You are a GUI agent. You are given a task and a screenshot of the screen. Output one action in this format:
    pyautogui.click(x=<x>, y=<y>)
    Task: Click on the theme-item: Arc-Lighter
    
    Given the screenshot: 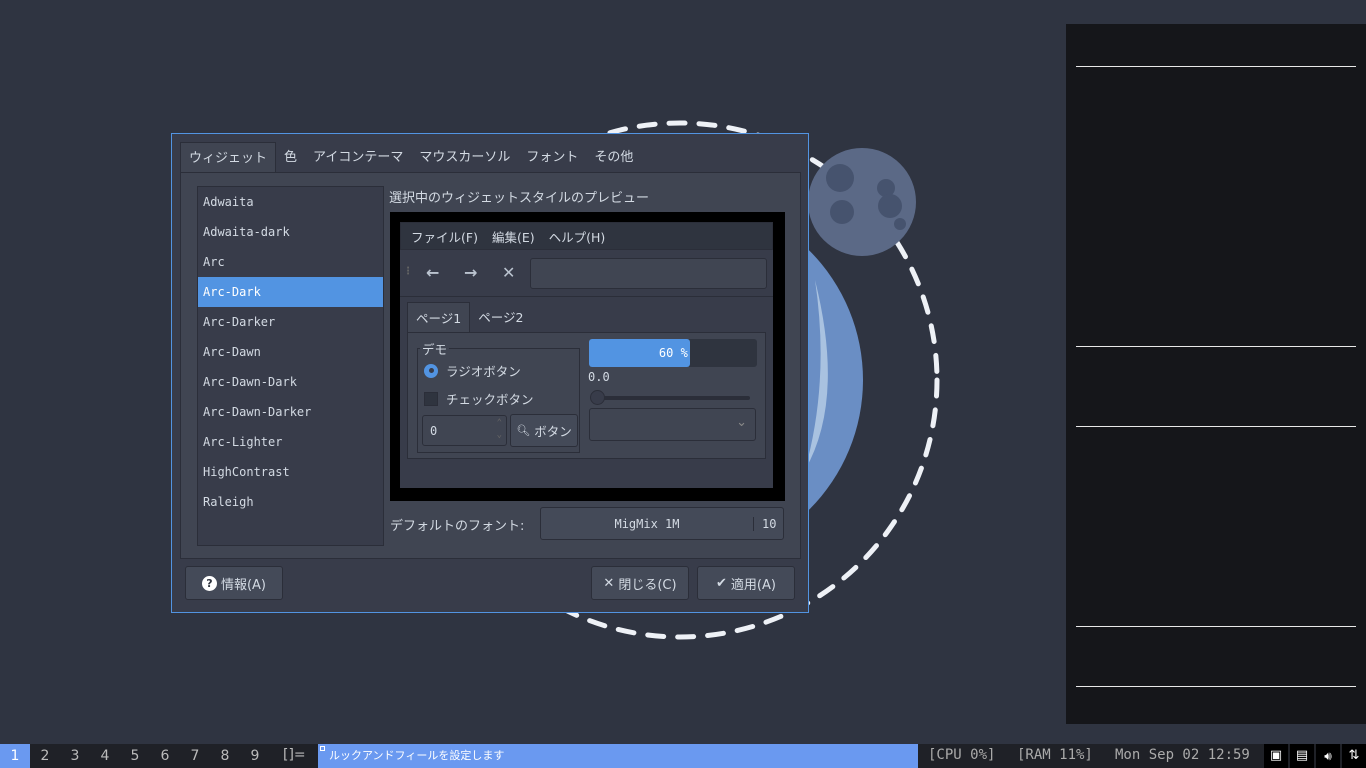 What is the action you would take?
    pyautogui.click(x=290, y=442)
    